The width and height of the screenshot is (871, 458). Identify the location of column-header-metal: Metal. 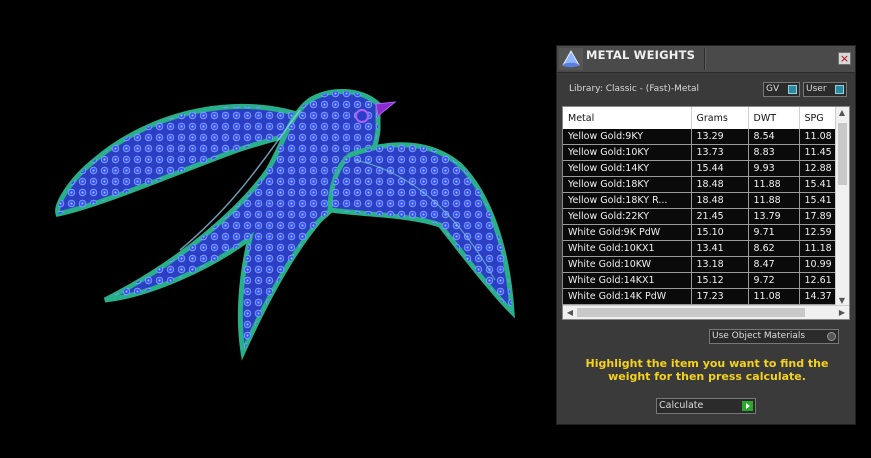
(627, 118).